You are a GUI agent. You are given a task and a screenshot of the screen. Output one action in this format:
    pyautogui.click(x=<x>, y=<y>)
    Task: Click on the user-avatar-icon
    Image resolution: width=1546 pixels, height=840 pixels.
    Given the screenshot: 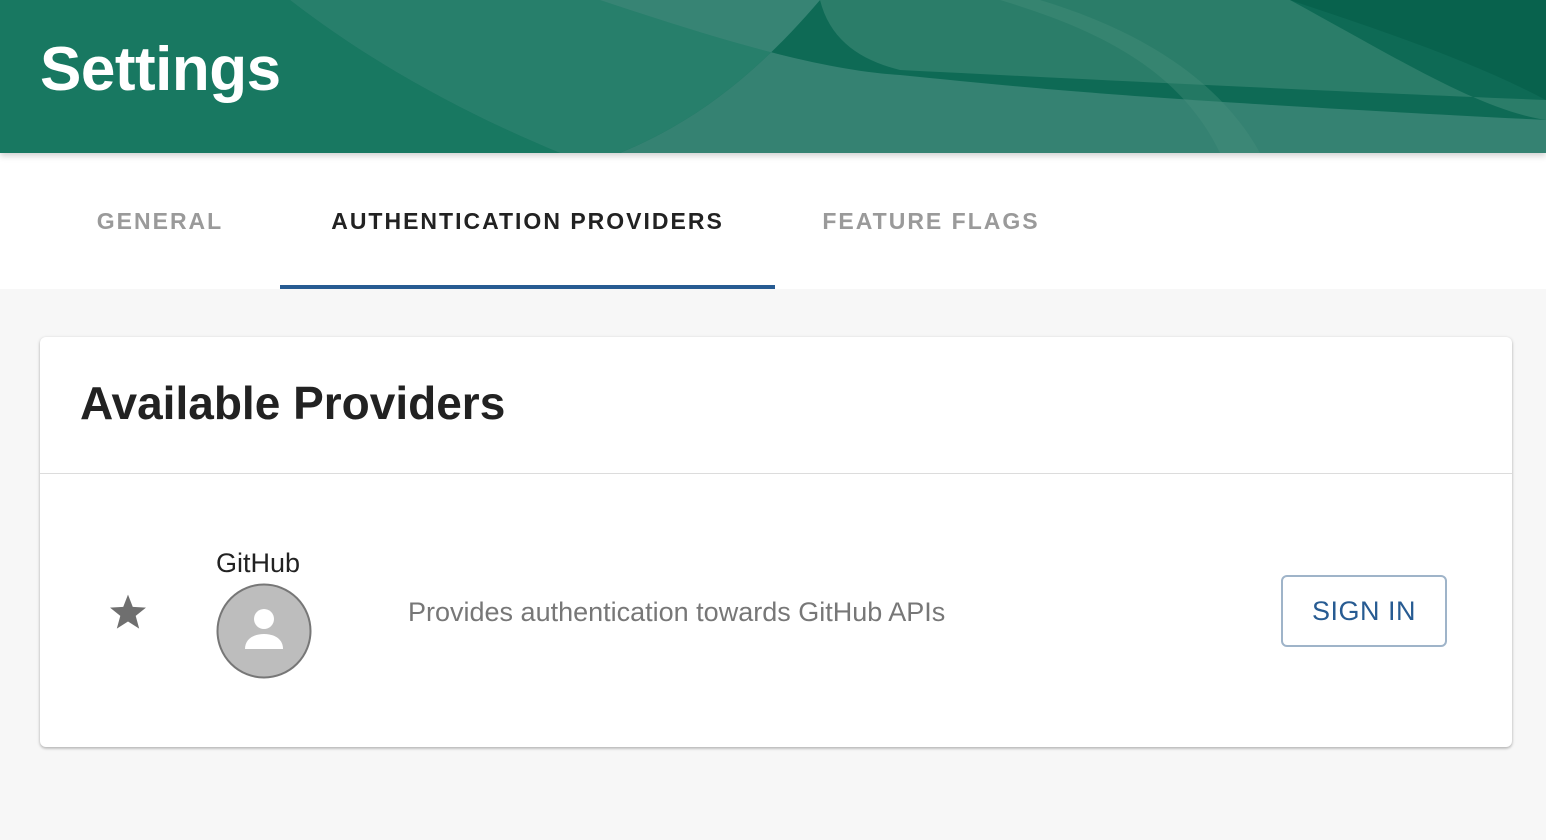 What is the action you would take?
    pyautogui.click(x=264, y=631)
    